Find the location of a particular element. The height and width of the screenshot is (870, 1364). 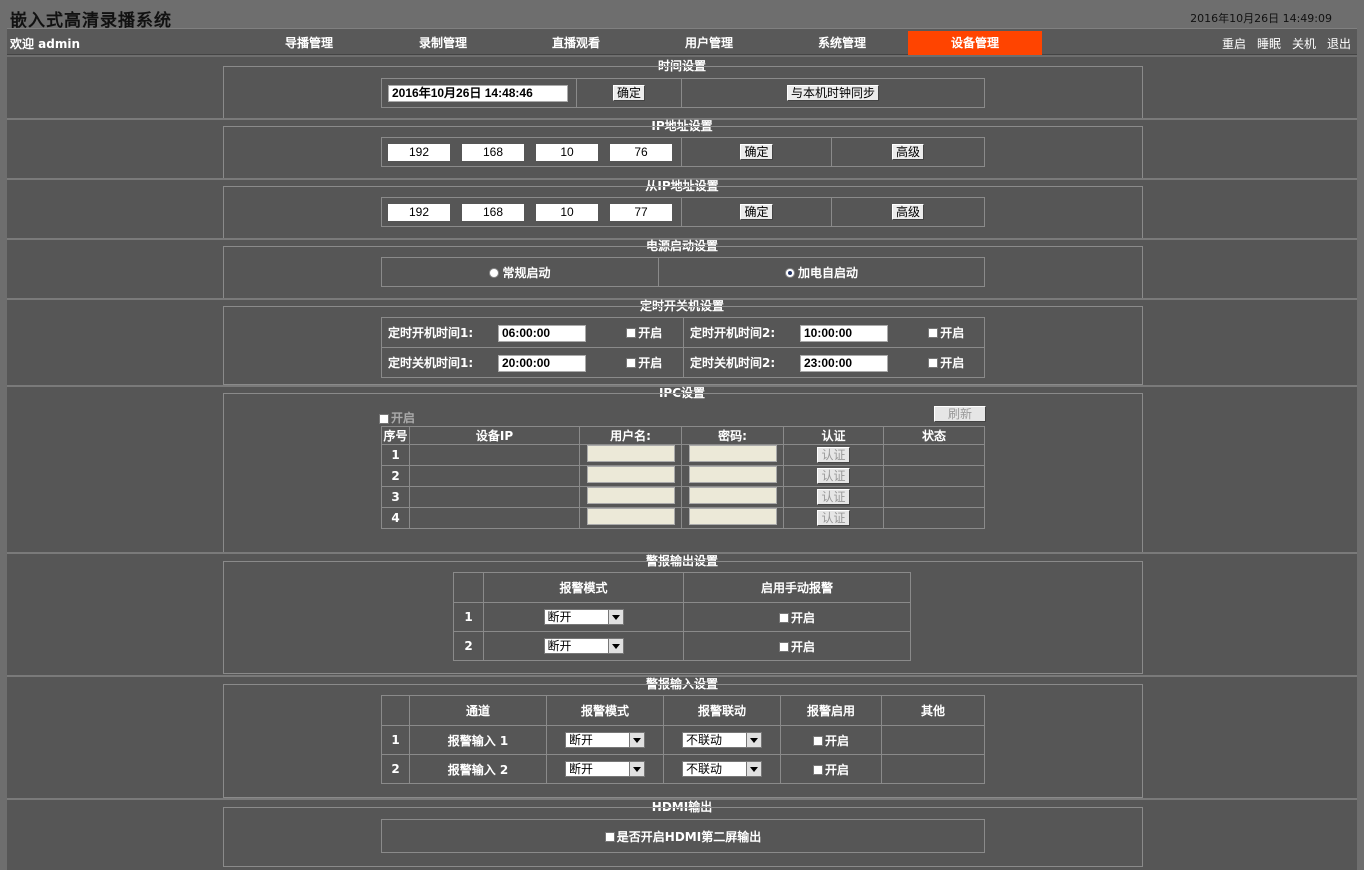

alarm-output-row: 1 断开 开启 is located at coordinates (682, 617).